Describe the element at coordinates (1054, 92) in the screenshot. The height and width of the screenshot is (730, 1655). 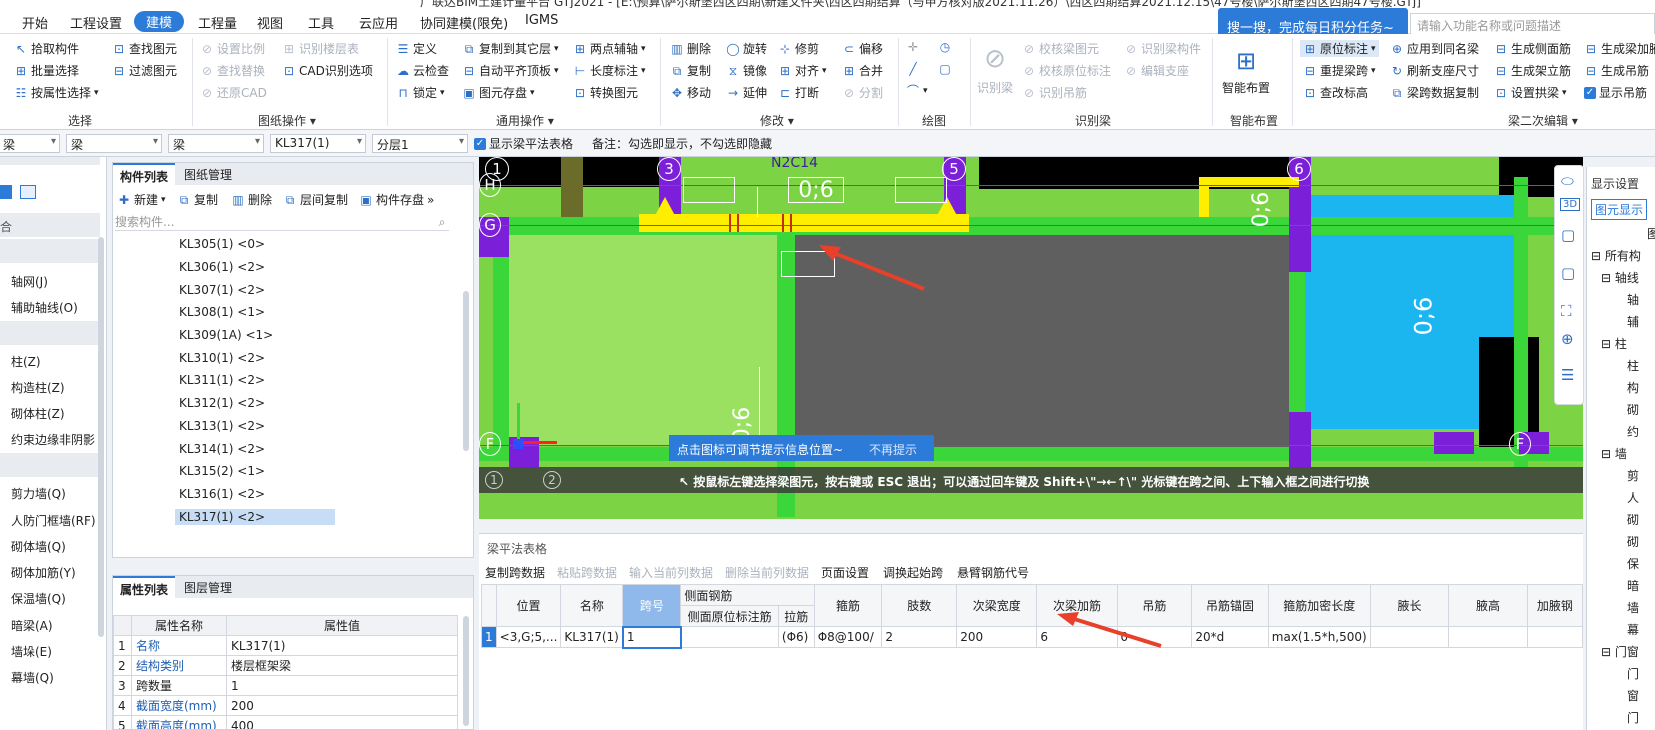
I see `identify-hanger-button: ⊘ 识别吊筋` at that location.